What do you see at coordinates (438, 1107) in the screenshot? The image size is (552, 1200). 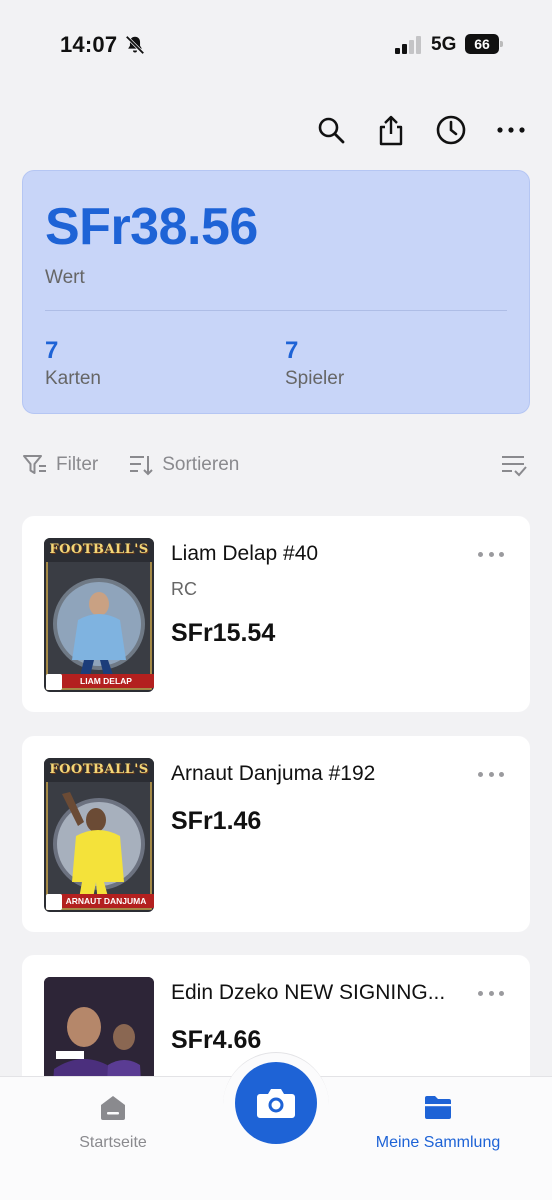 I see `folder-icon` at bounding box center [438, 1107].